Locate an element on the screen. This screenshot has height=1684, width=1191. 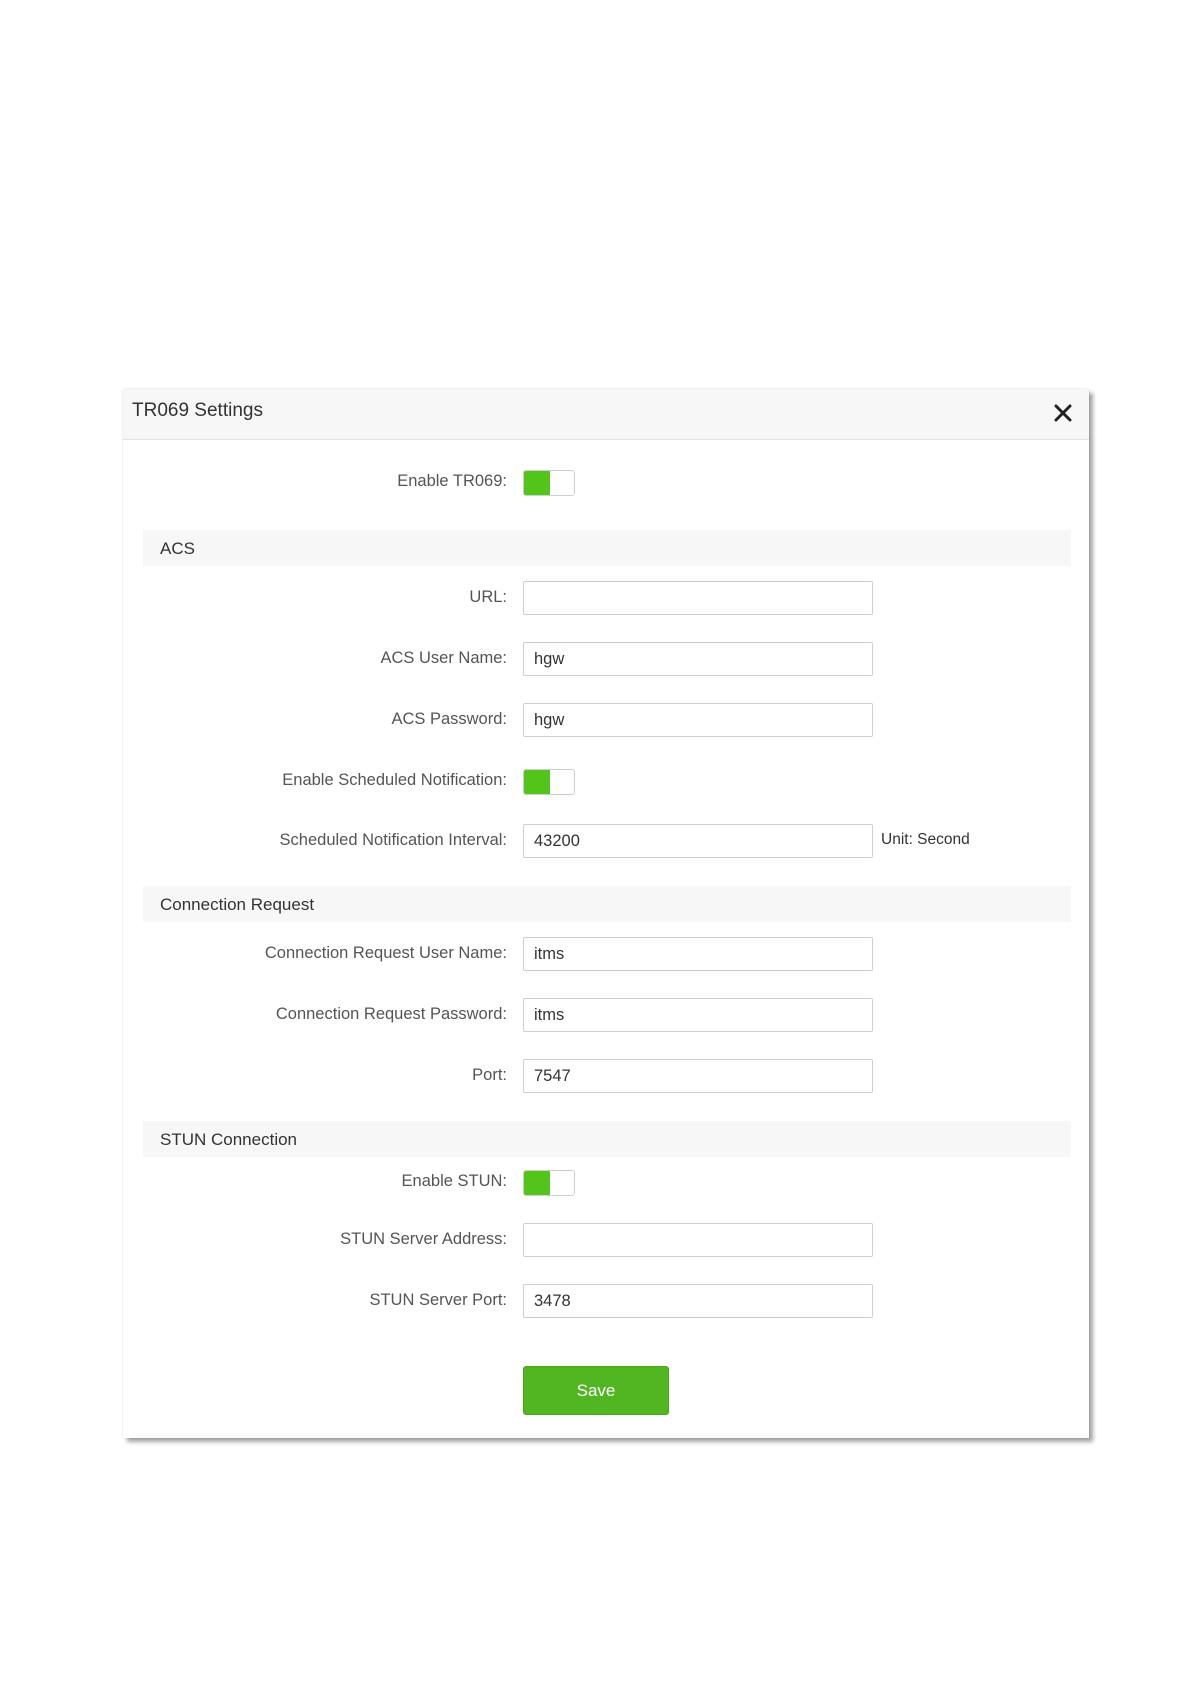
enable-tr069-toggle is located at coordinates (549, 483).